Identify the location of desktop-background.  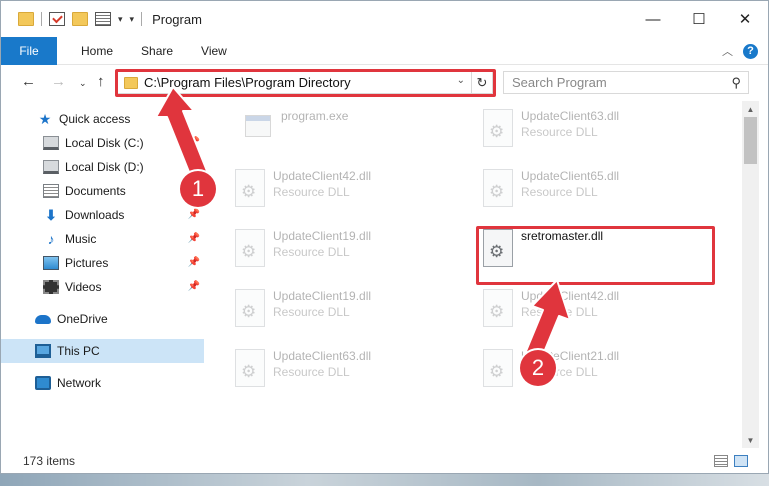
(384, 480).